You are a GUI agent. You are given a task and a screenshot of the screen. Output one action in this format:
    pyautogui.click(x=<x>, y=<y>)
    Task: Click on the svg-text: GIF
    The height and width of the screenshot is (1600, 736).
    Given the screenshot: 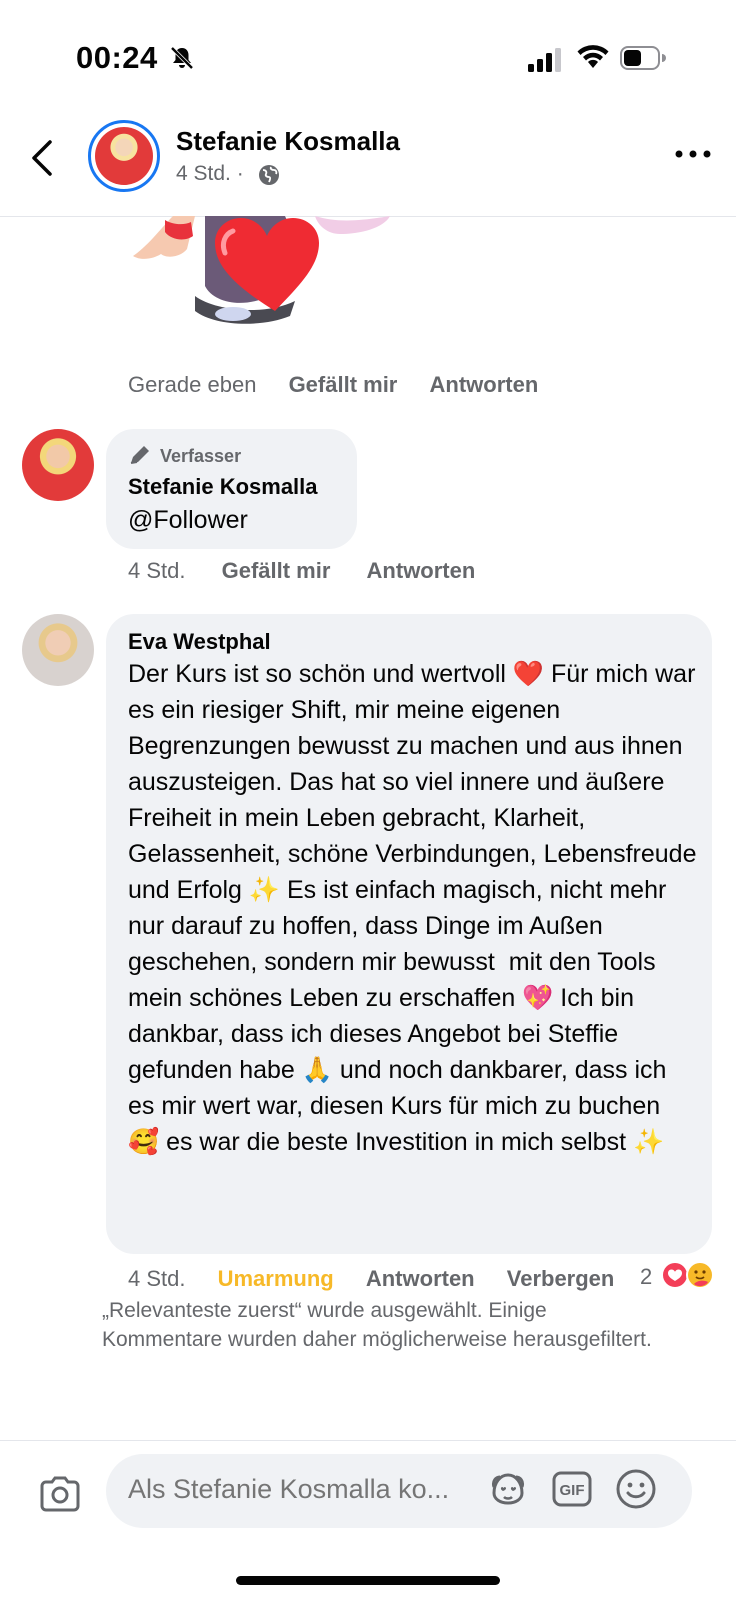 What is the action you would take?
    pyautogui.click(x=572, y=1490)
    